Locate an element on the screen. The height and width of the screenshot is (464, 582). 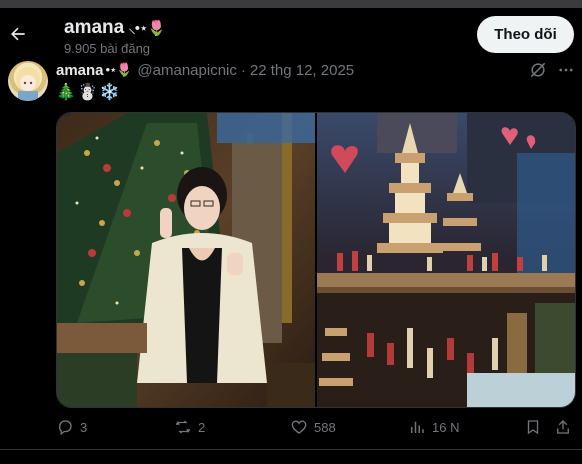
like-button: 588 is located at coordinates (313, 427).